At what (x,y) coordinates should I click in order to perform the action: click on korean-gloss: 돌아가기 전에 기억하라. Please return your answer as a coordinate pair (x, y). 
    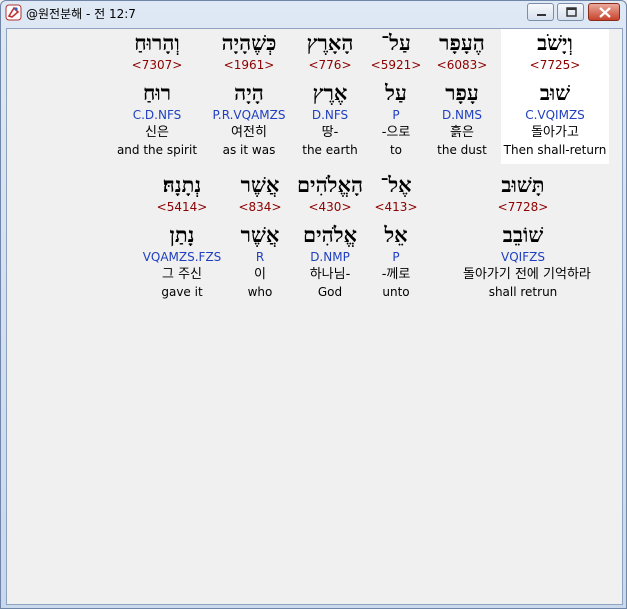
    Looking at the image, I should click on (527, 274).